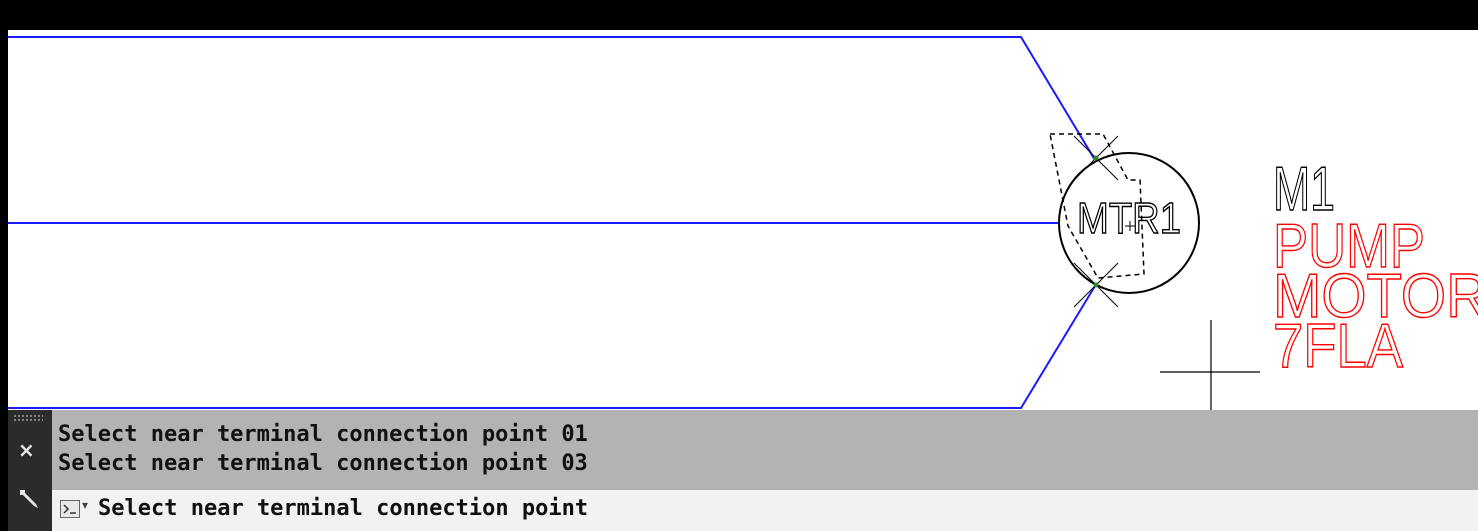 Image resolution: width=1478 pixels, height=531 pixels. Describe the element at coordinates (1096, 158) in the screenshot. I see `terminal-marker-top-icon` at that location.